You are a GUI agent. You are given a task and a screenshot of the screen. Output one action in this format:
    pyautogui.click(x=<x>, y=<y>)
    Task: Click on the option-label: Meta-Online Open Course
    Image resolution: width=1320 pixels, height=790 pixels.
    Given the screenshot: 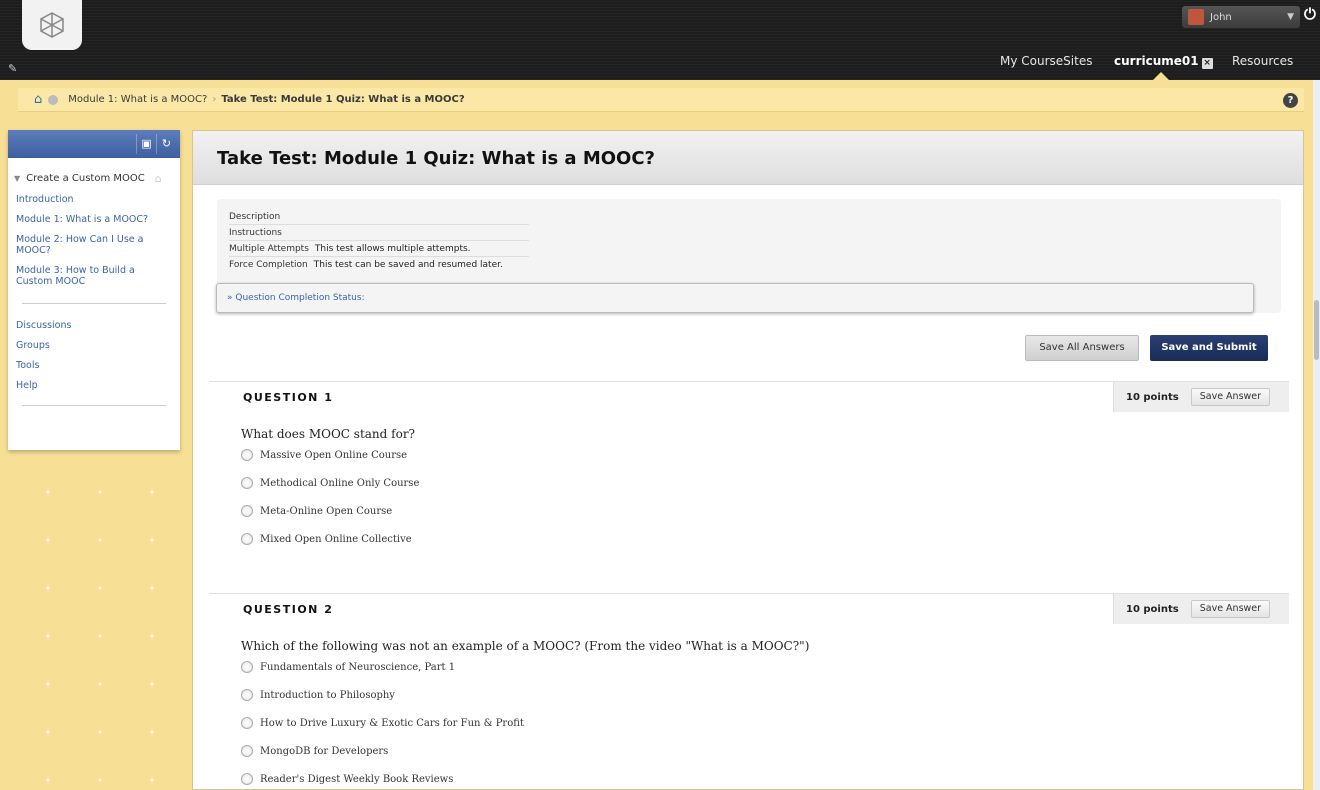 What is the action you would take?
    pyautogui.click(x=326, y=511)
    